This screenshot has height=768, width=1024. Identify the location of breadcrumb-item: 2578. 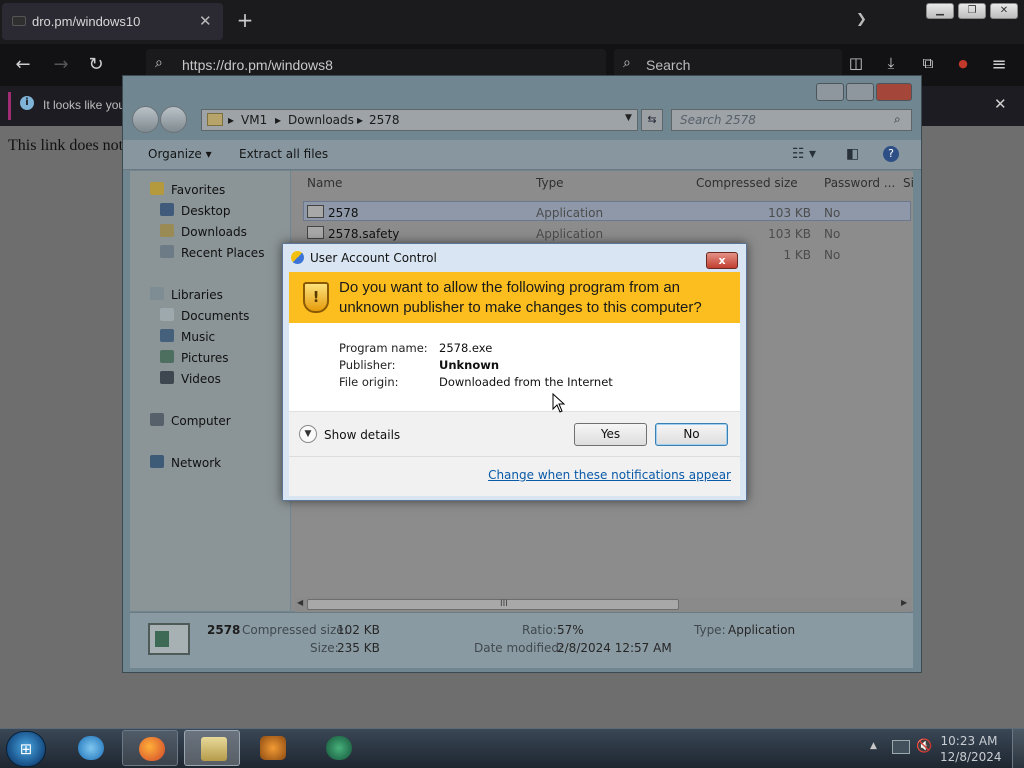
(384, 120).